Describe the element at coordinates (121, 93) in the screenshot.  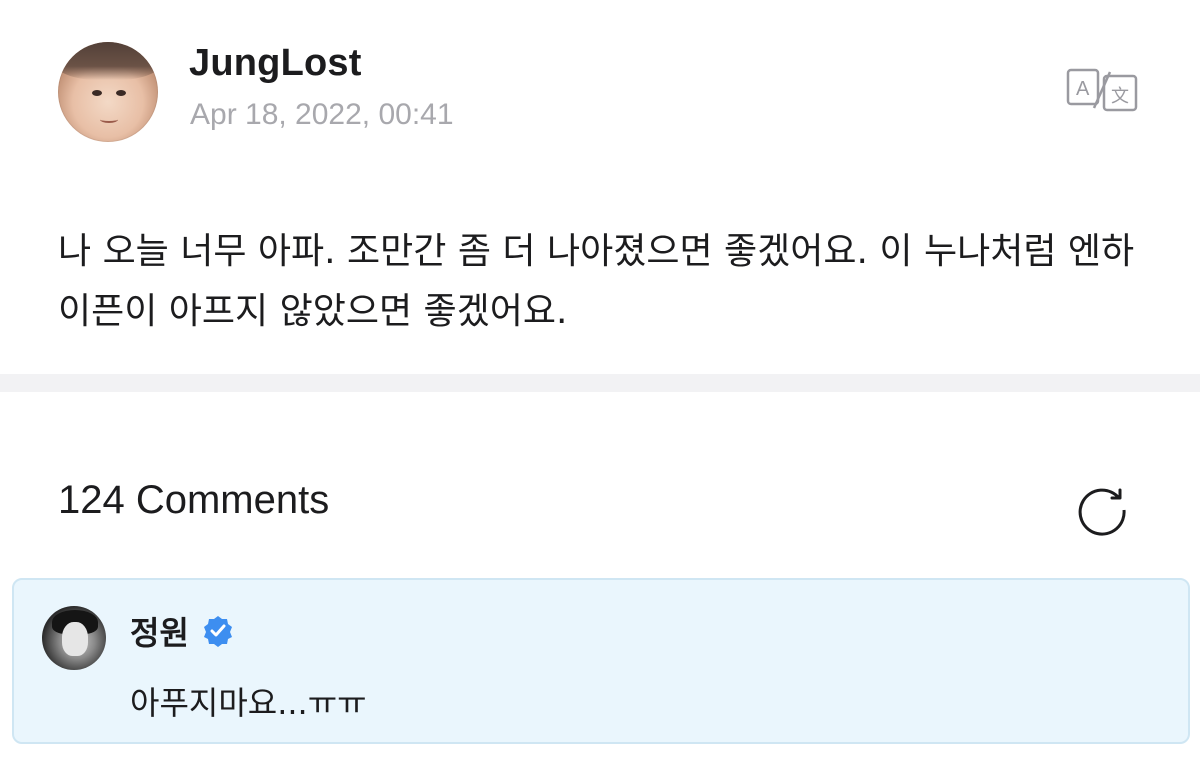
I see `avatar-eye-right` at that location.